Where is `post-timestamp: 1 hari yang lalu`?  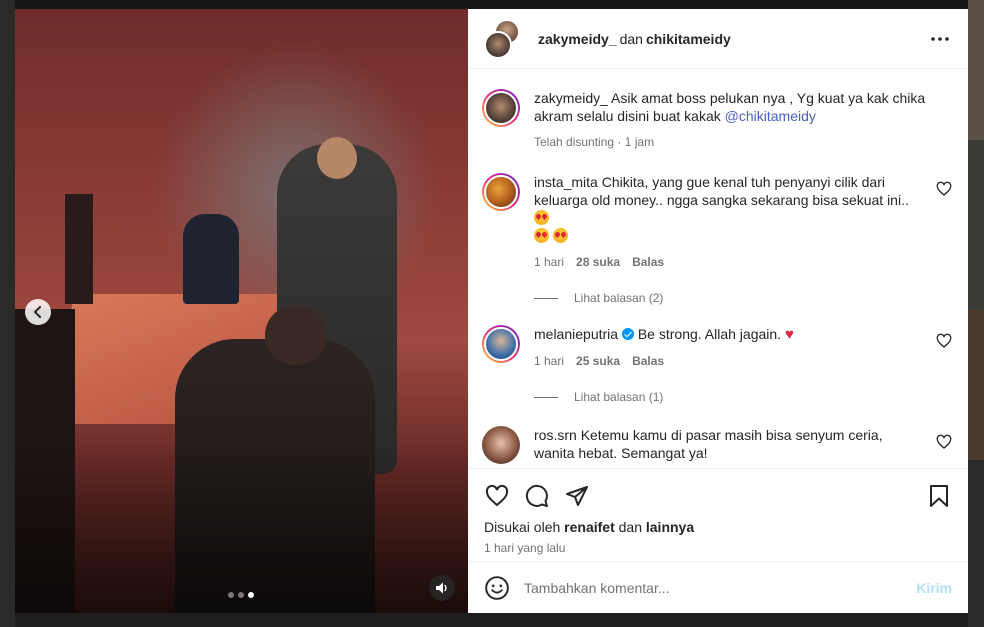 post-timestamp: 1 hari yang lalu is located at coordinates (718, 548).